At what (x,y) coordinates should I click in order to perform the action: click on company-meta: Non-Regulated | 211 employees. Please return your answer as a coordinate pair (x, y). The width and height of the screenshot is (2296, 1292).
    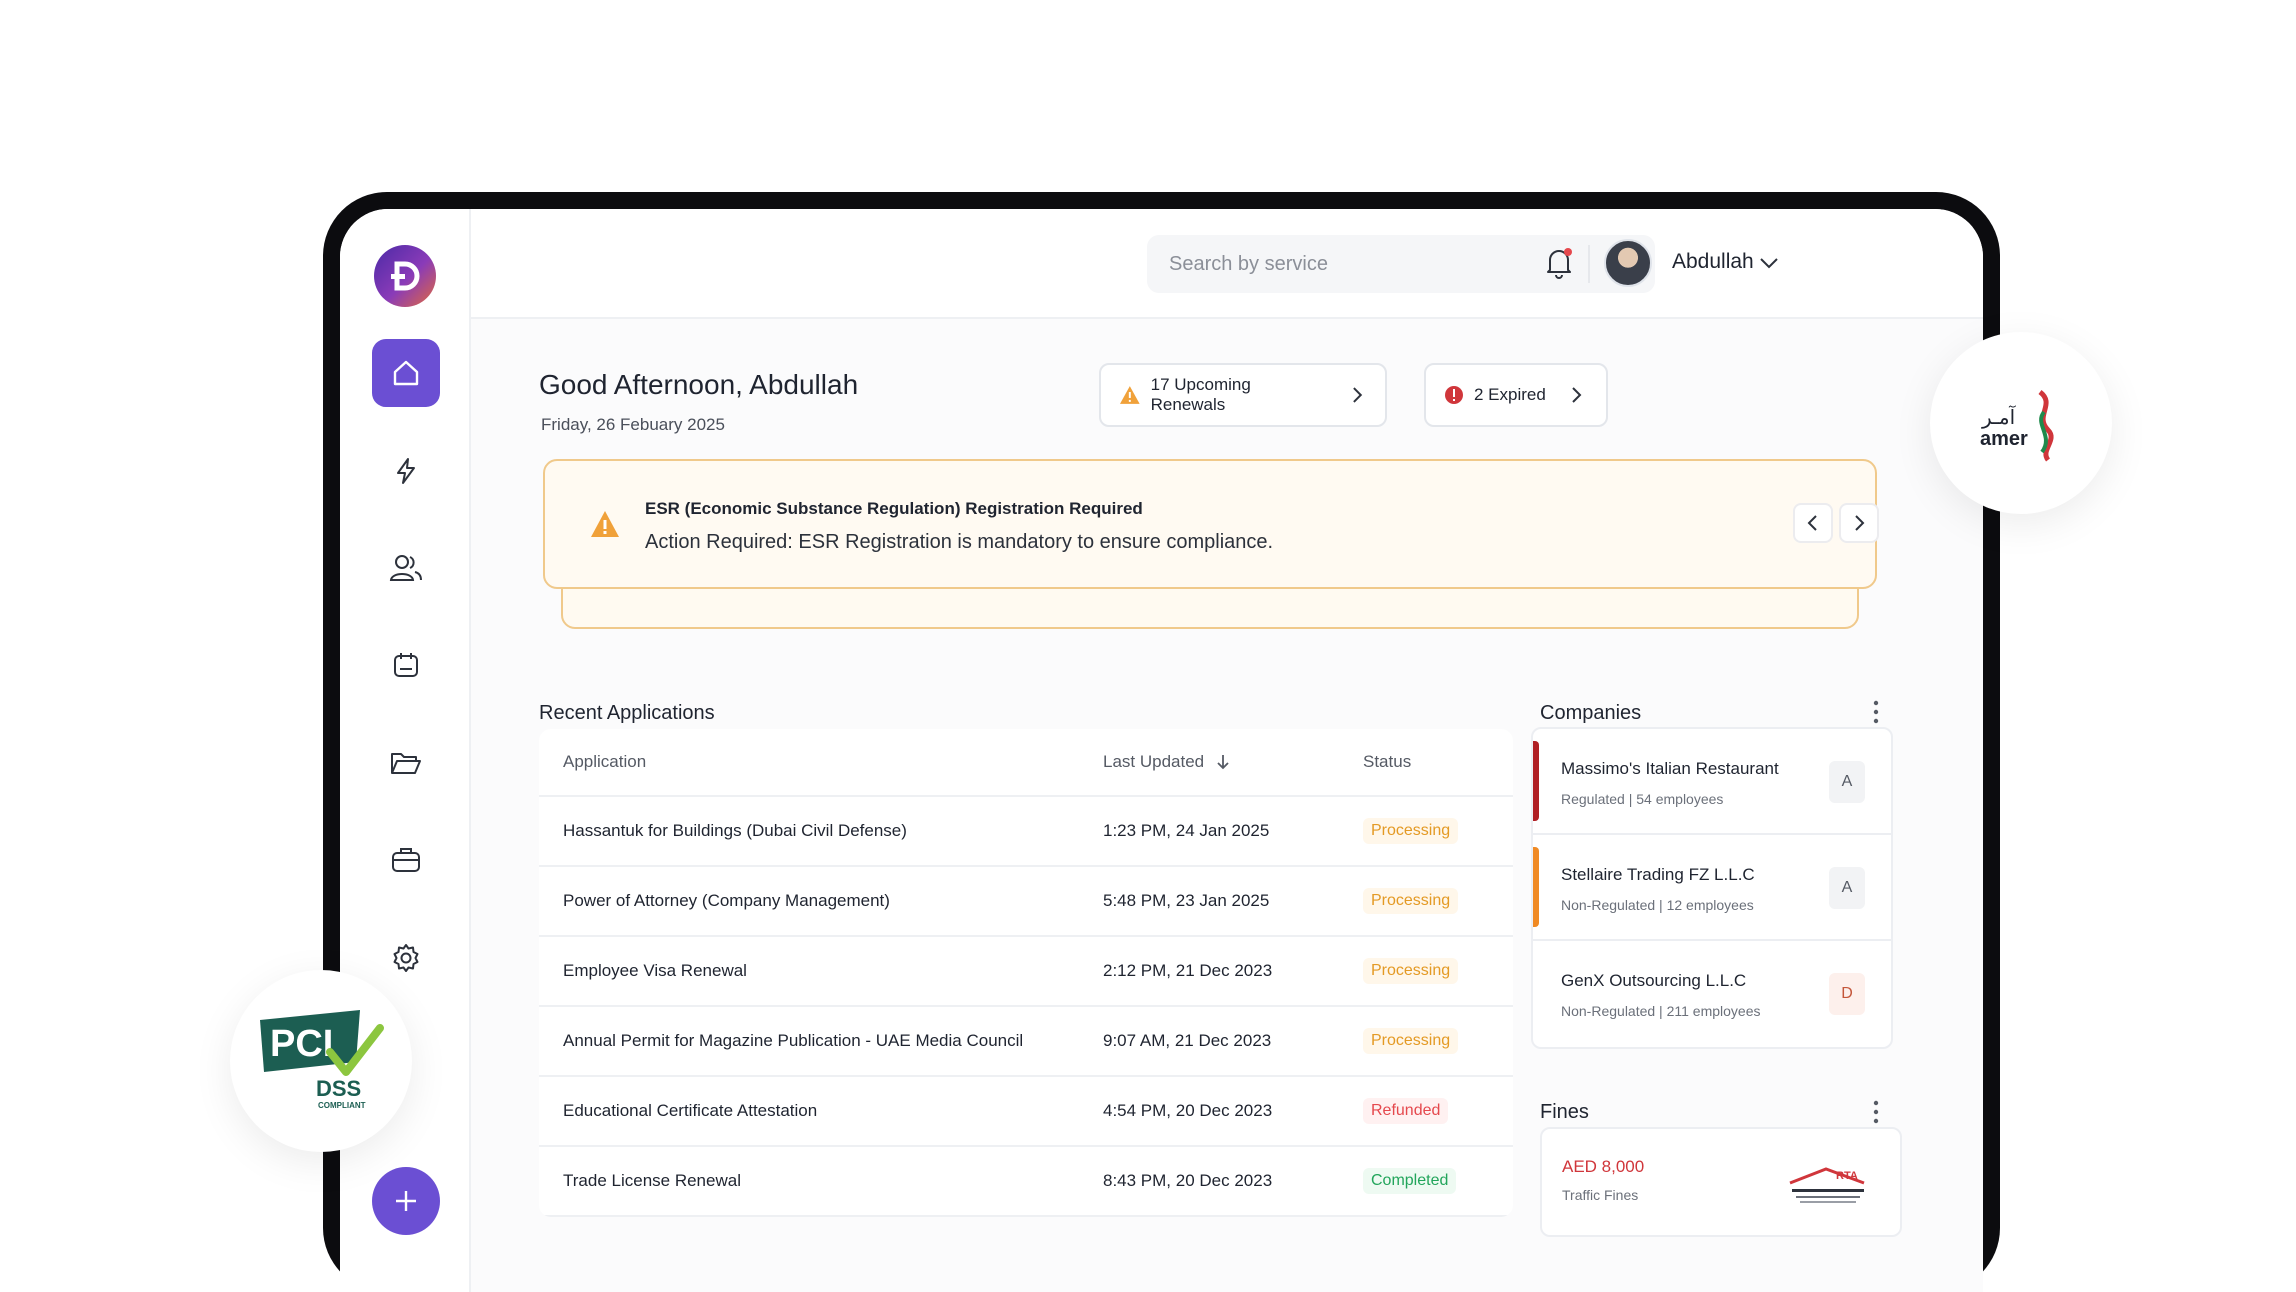
    Looking at the image, I should click on (1661, 1011).